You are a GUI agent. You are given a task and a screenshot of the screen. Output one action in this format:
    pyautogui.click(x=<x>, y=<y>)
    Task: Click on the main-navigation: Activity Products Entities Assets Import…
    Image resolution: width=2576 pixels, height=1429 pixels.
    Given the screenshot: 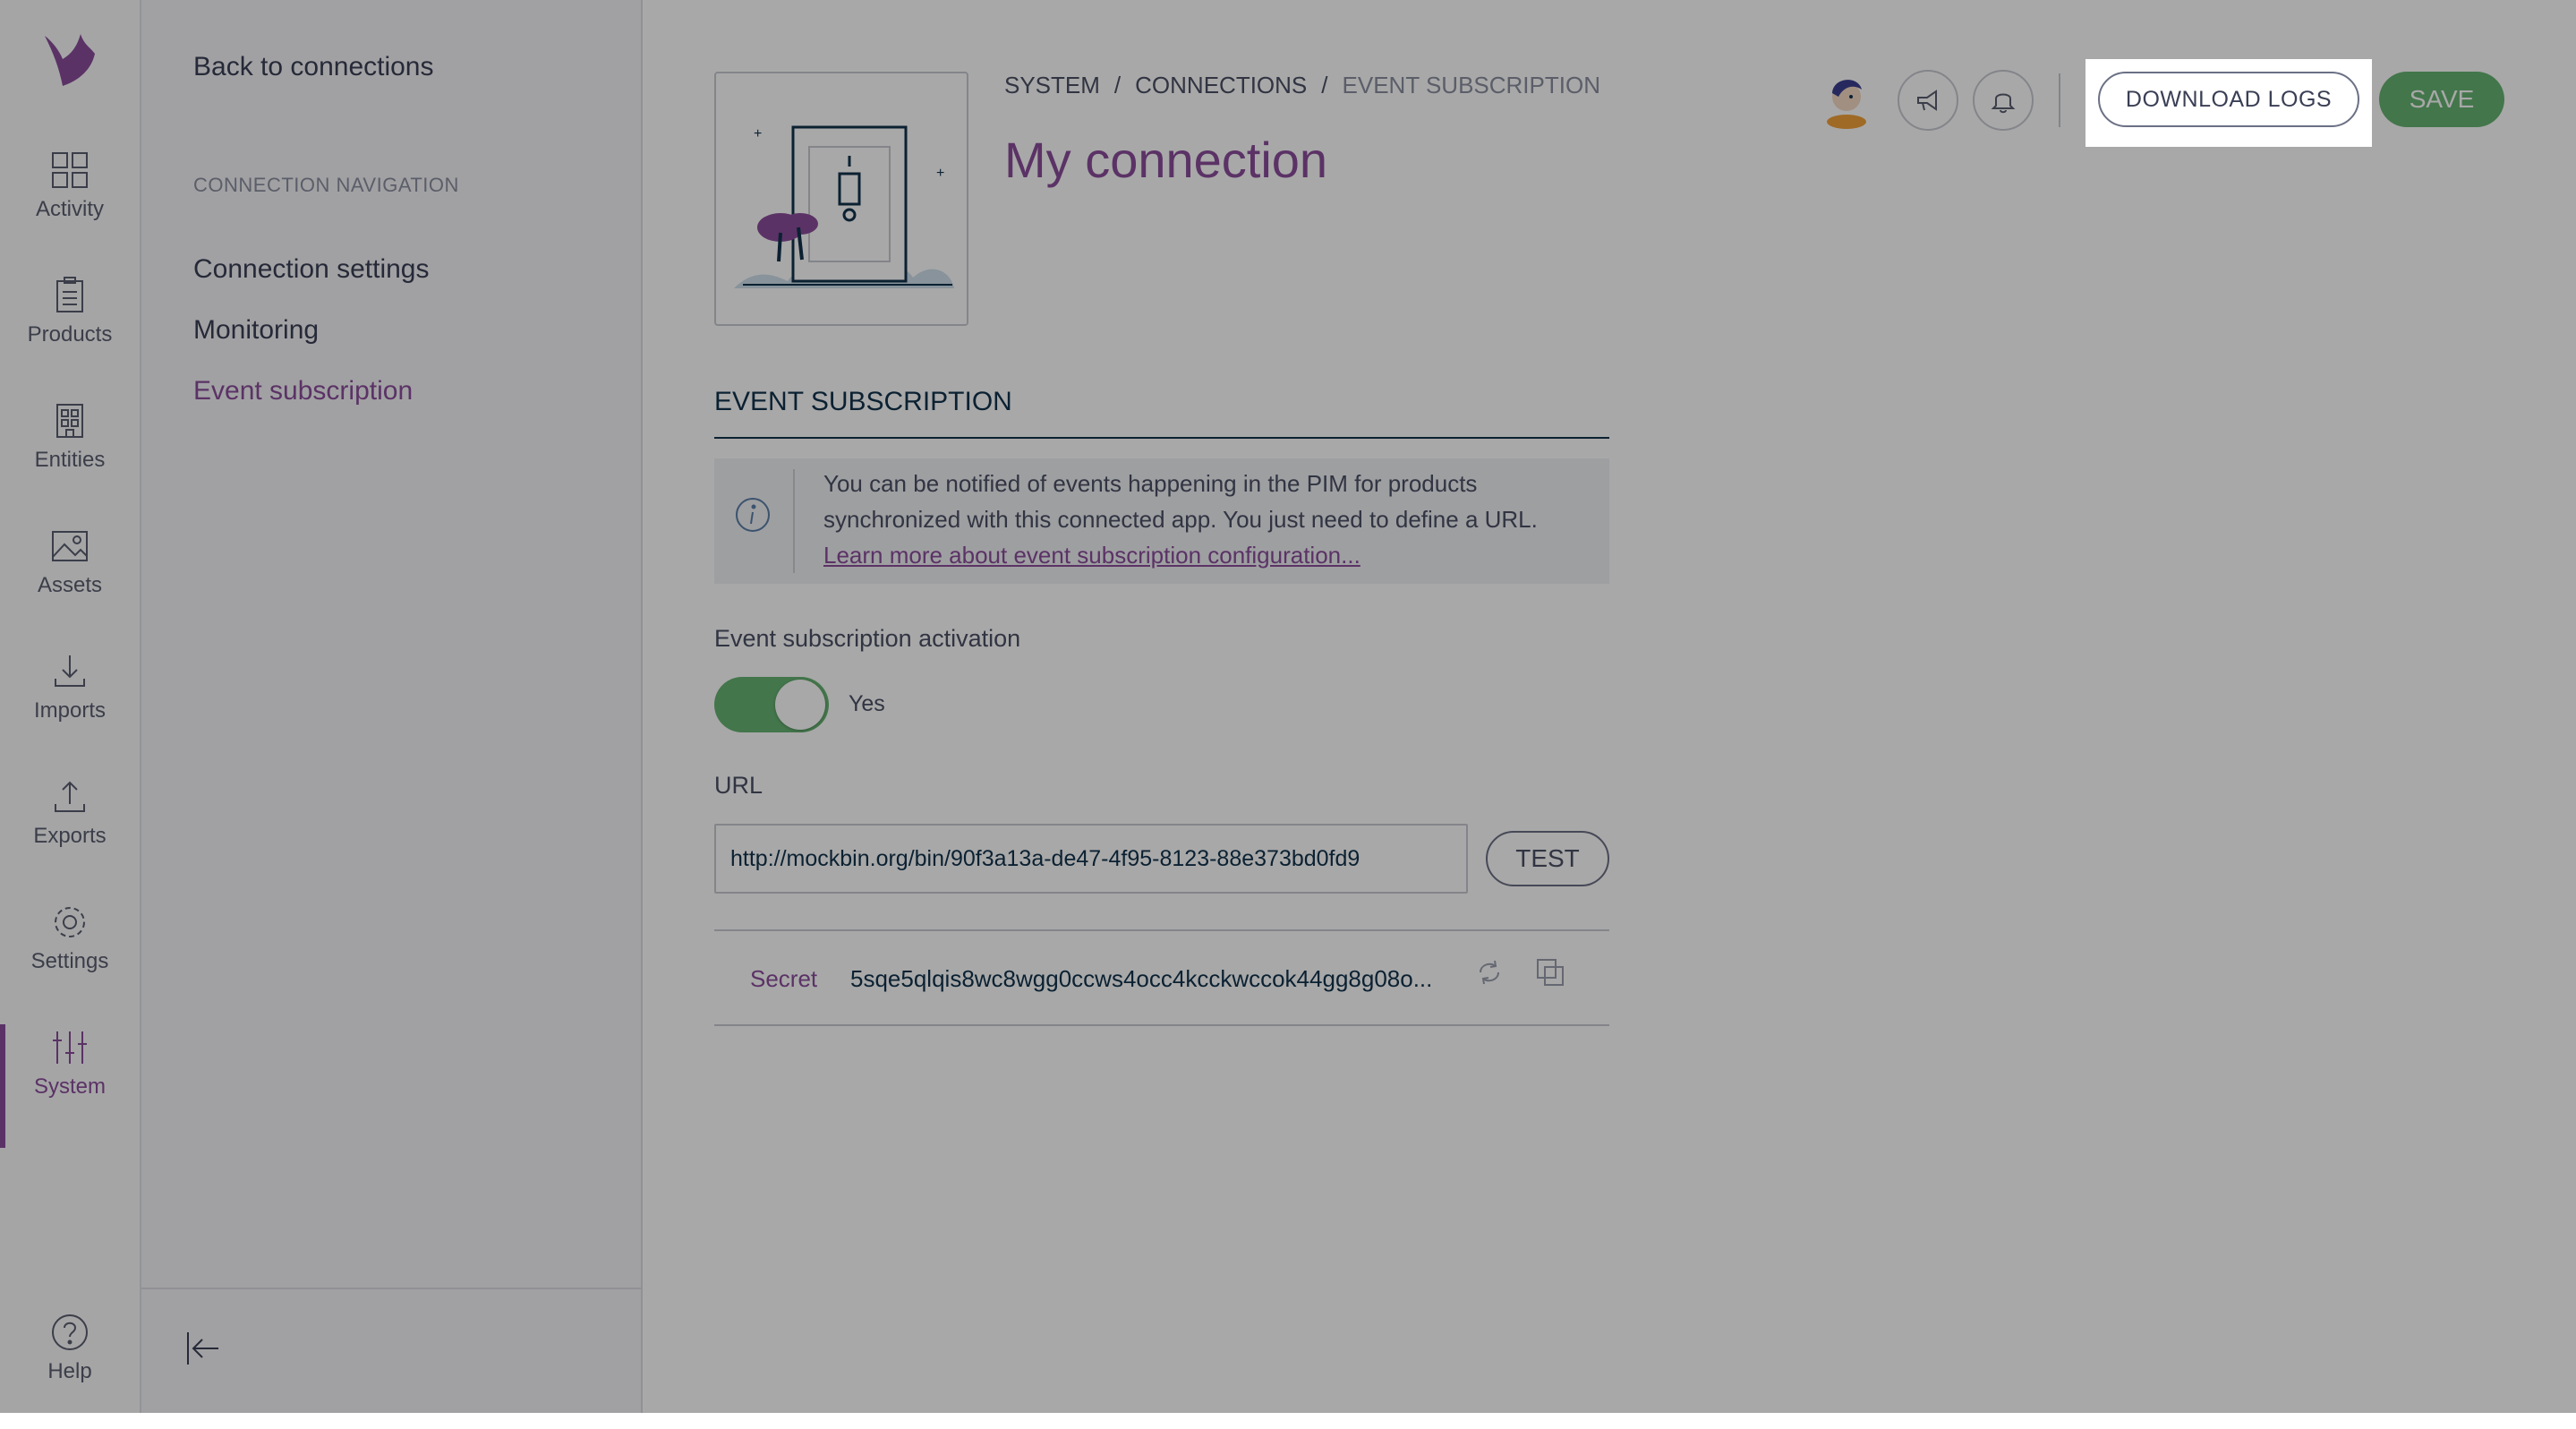 What is the action you would take?
    pyautogui.click(x=70, y=706)
    